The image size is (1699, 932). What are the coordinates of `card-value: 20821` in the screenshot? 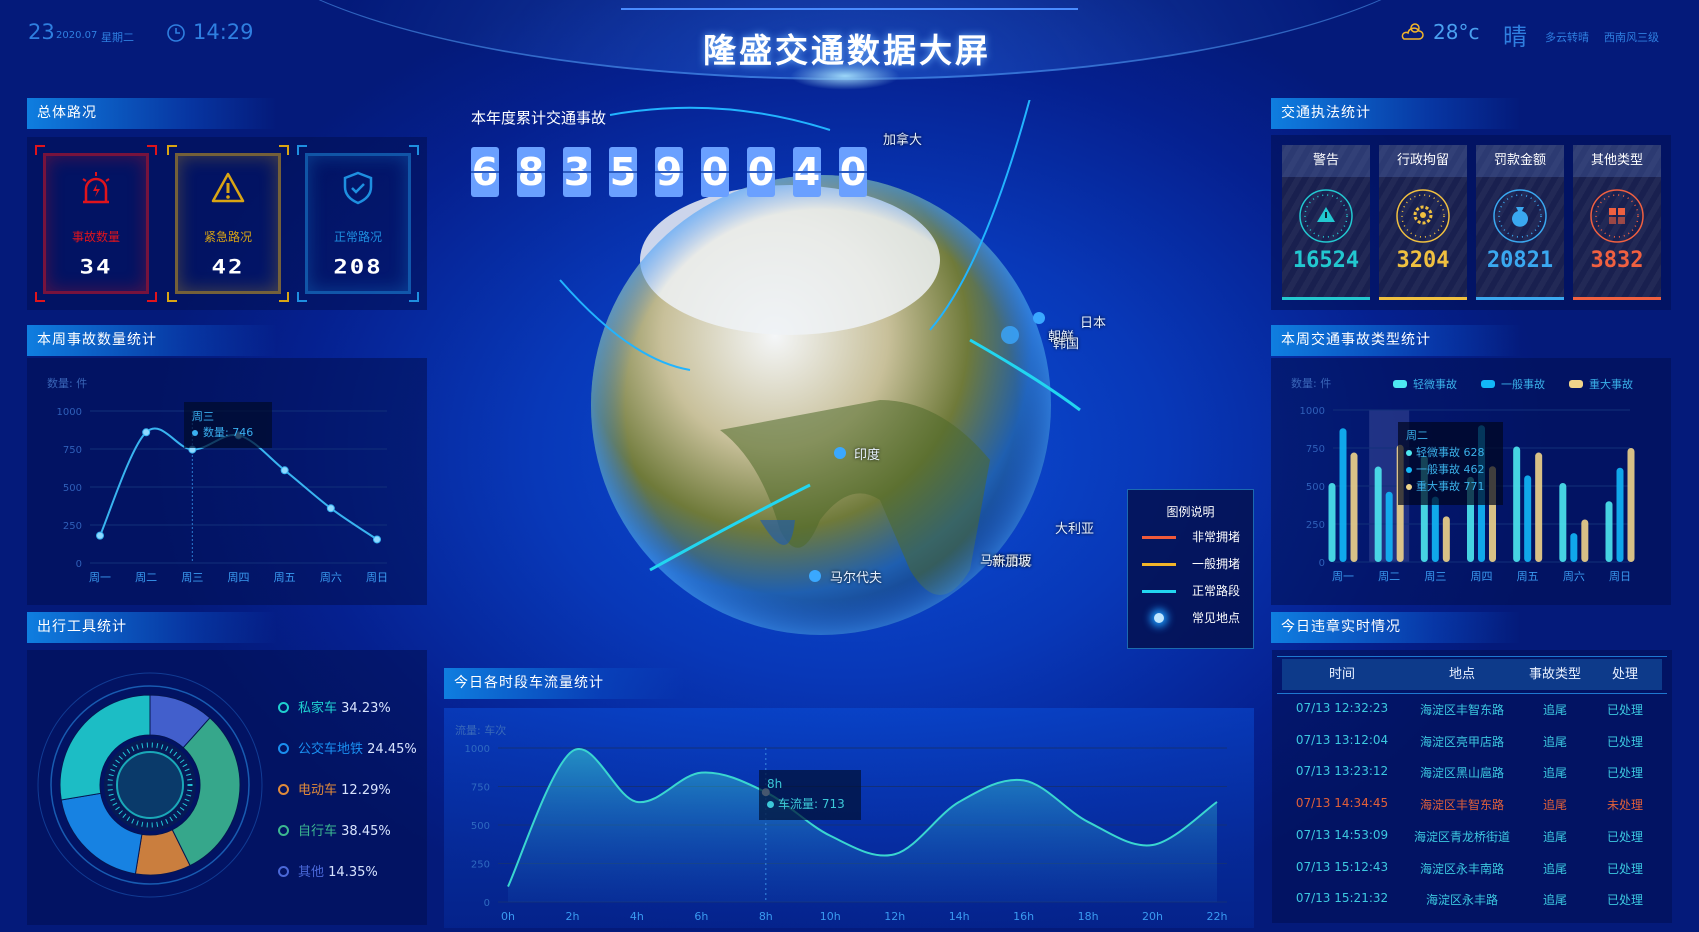 It's located at (1520, 260).